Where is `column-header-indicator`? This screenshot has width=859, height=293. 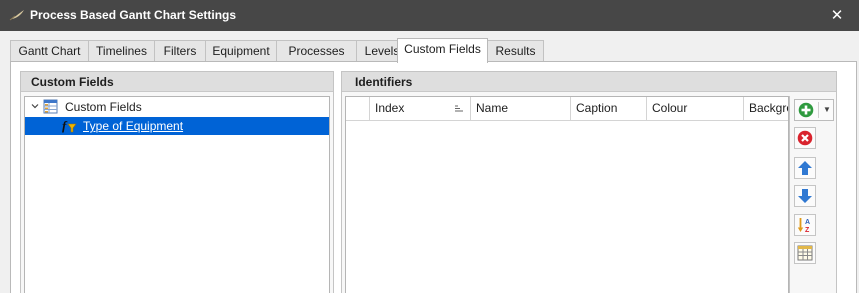 column-header-indicator is located at coordinates (358, 109).